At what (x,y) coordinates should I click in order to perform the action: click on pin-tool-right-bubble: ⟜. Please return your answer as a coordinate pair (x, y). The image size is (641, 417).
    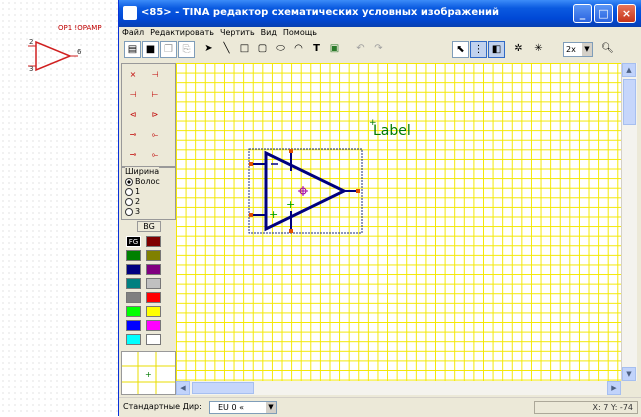
    Looking at the image, I should click on (155, 155).